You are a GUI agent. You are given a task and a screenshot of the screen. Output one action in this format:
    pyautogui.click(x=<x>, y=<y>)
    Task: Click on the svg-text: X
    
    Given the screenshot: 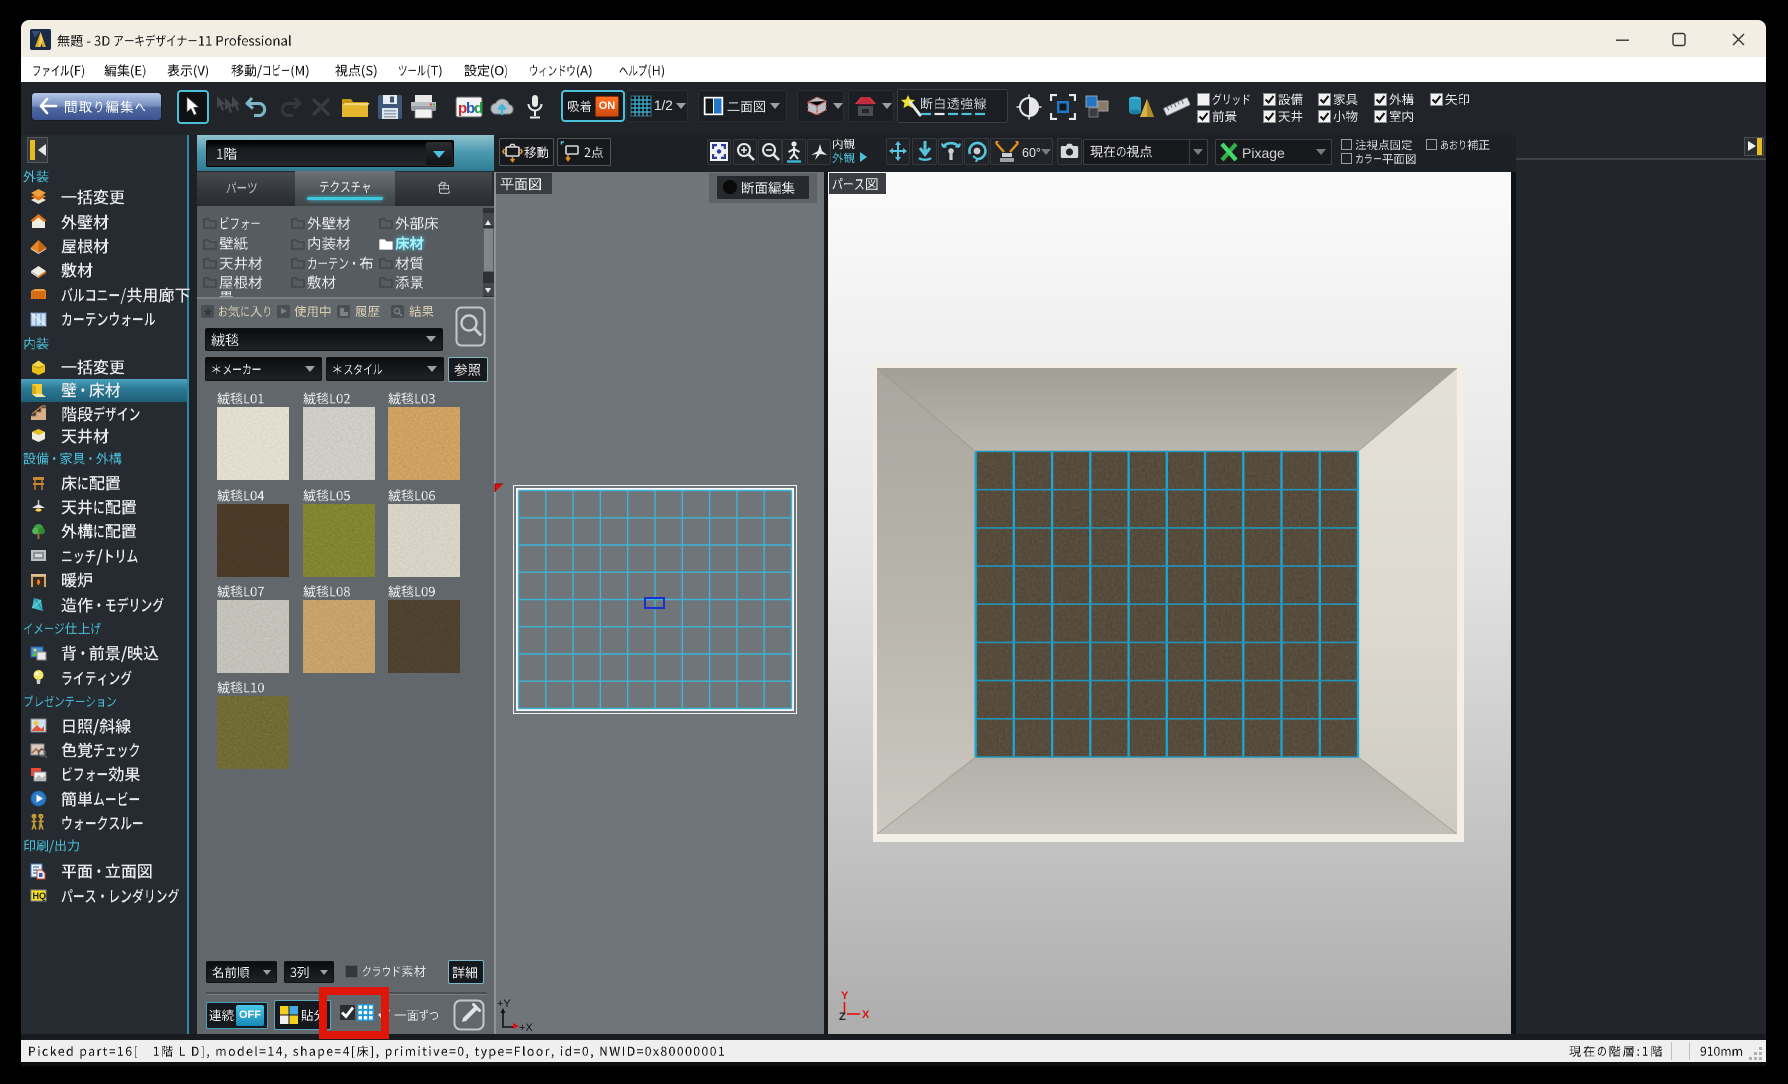 What is the action you would take?
    pyautogui.click(x=866, y=1015)
    